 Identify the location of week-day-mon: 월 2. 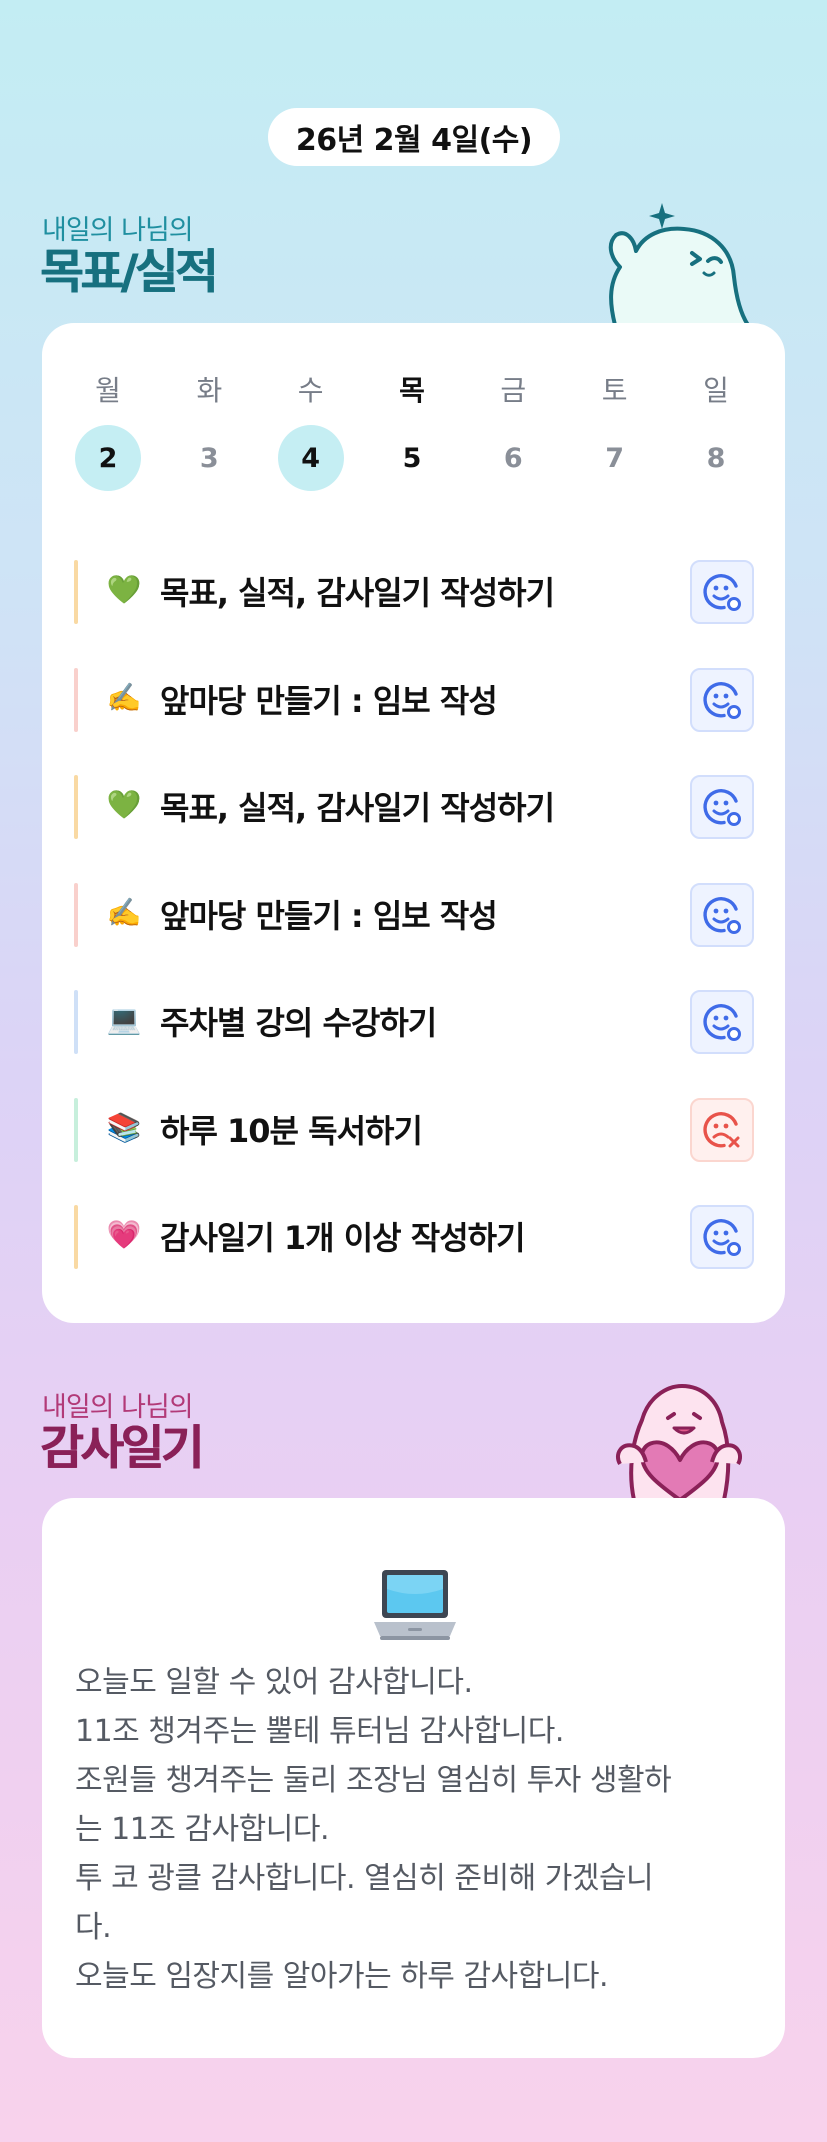
(108, 431).